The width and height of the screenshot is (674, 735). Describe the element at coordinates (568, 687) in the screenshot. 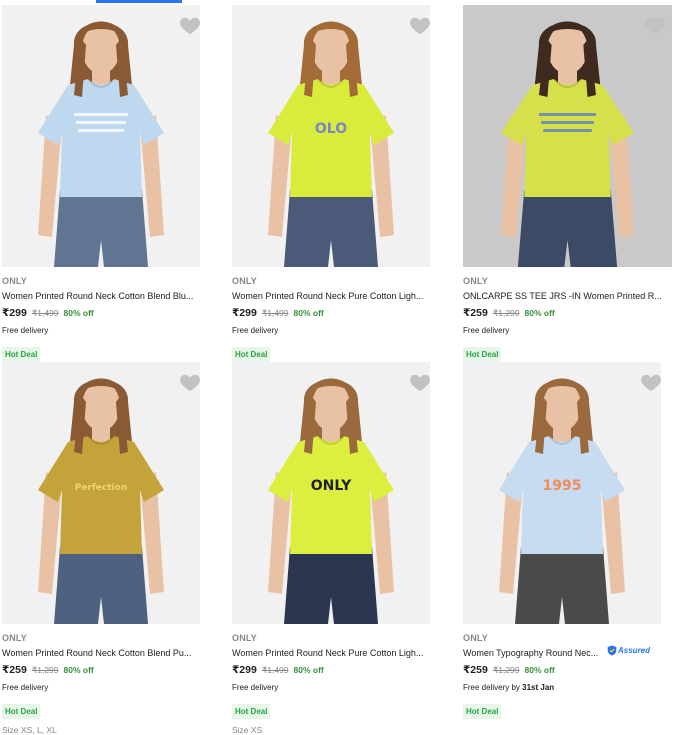

I see `delivery-info: Free delivery by 31st Jan` at that location.